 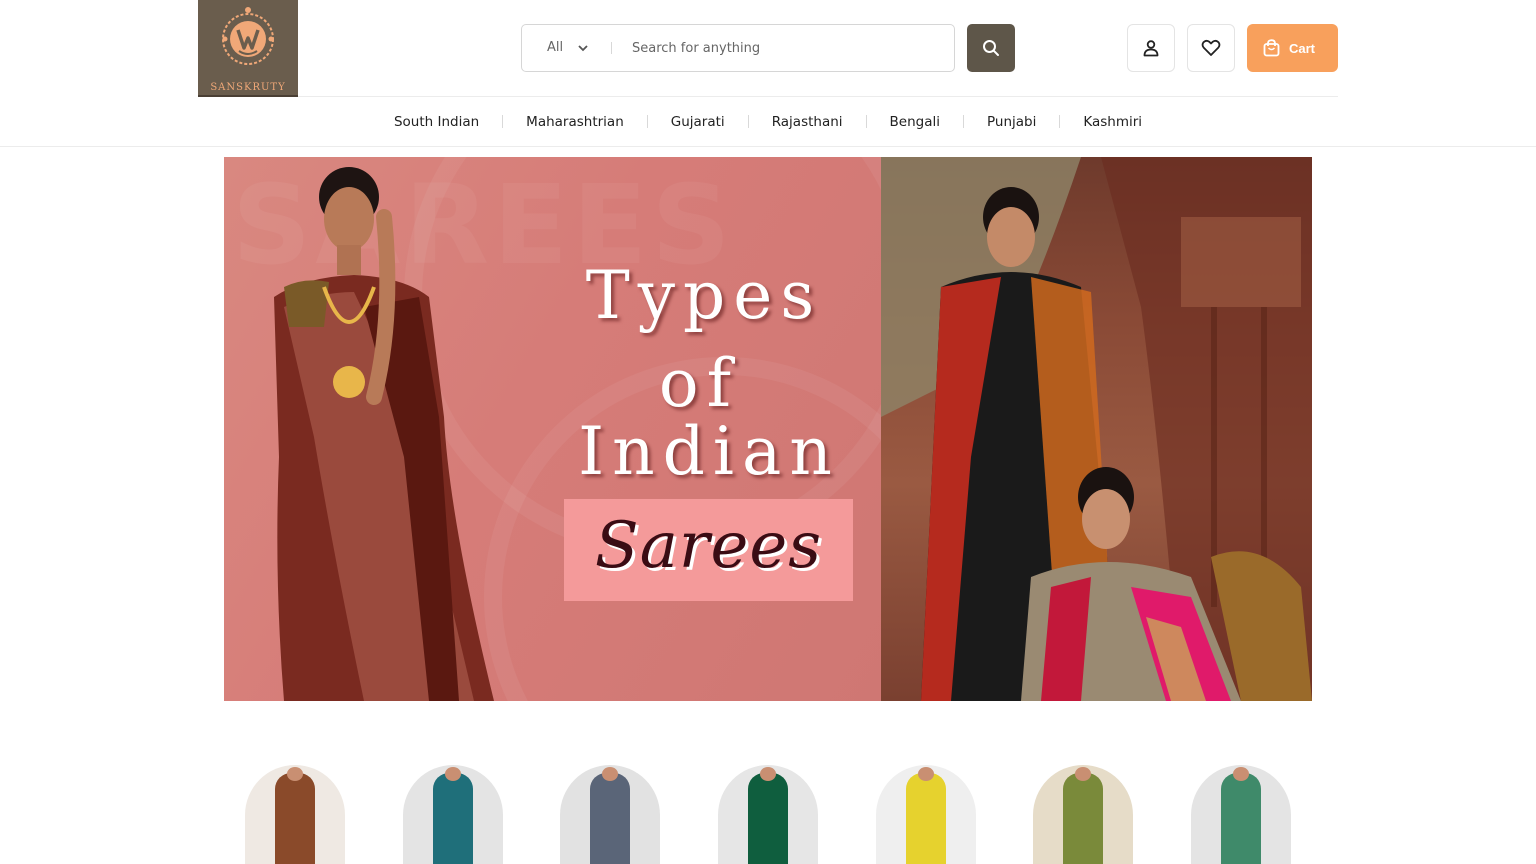 What do you see at coordinates (555, 47) in the screenshot?
I see `category-select-value: All` at bounding box center [555, 47].